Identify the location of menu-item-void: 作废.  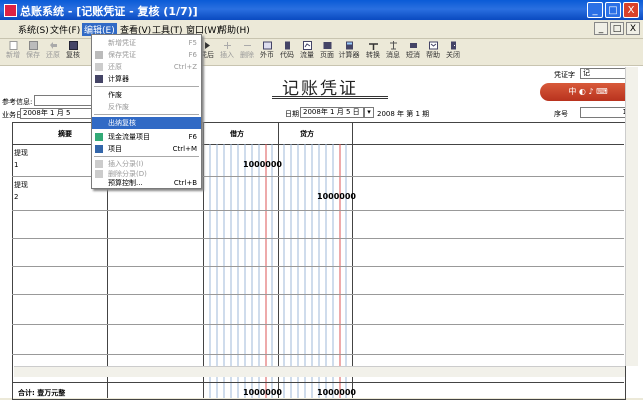
(146, 95).